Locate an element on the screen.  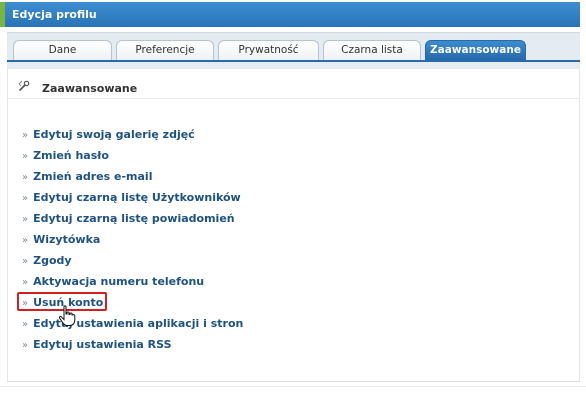
section-title: Zaawansowane is located at coordinates (90, 88).